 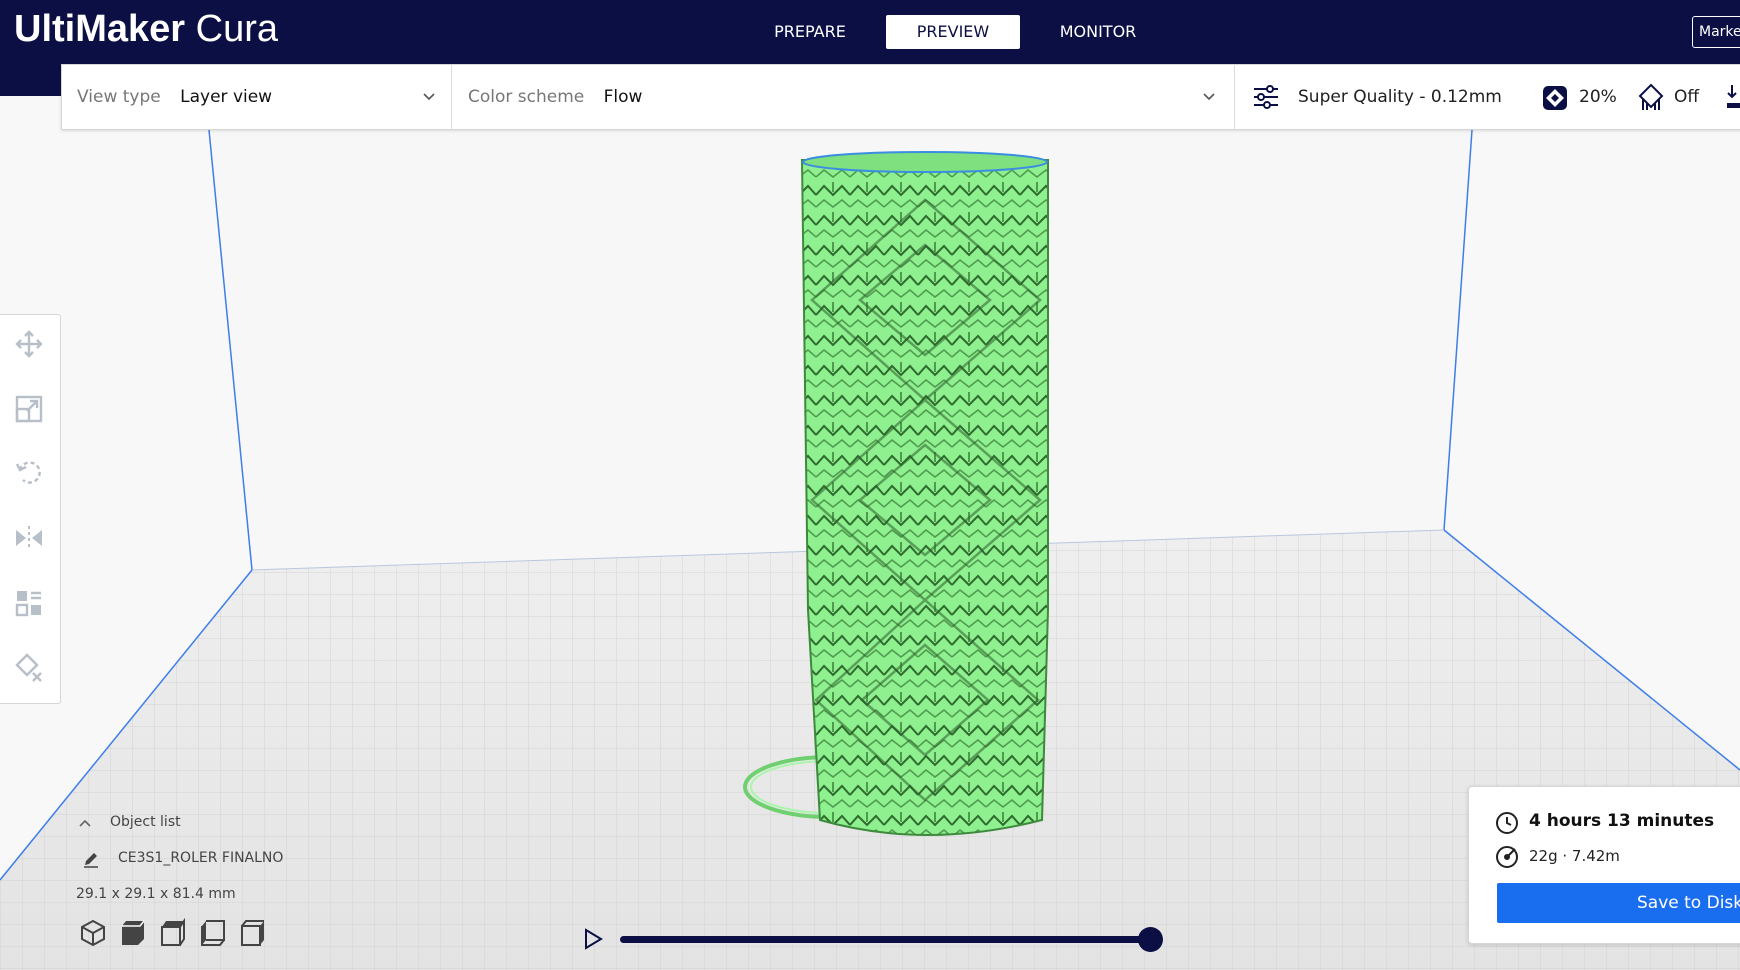 I want to click on app-title-bold: UltiMaker, so click(x=100, y=29).